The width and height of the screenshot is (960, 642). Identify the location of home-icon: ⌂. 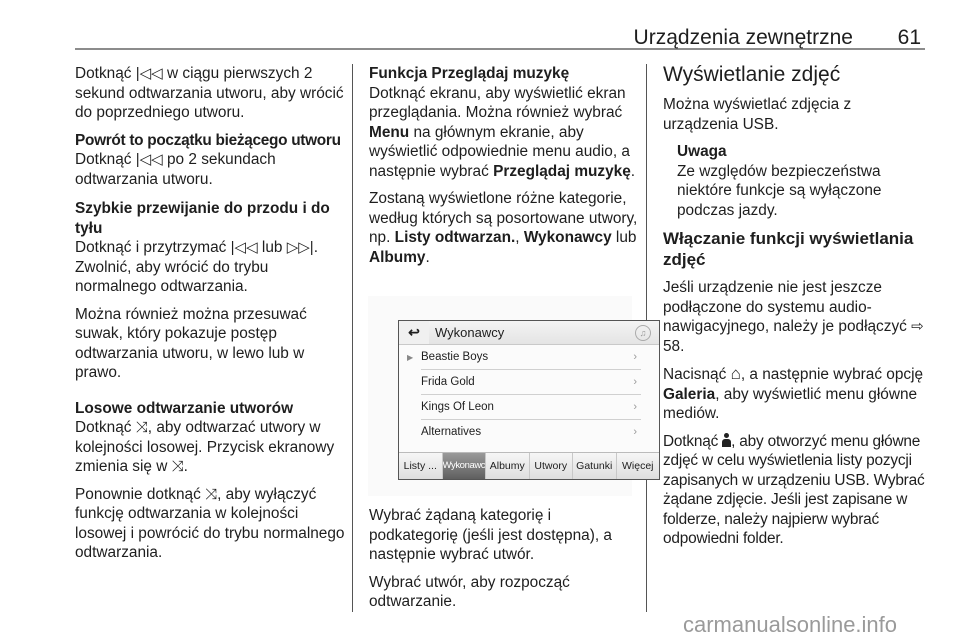
(735, 373).